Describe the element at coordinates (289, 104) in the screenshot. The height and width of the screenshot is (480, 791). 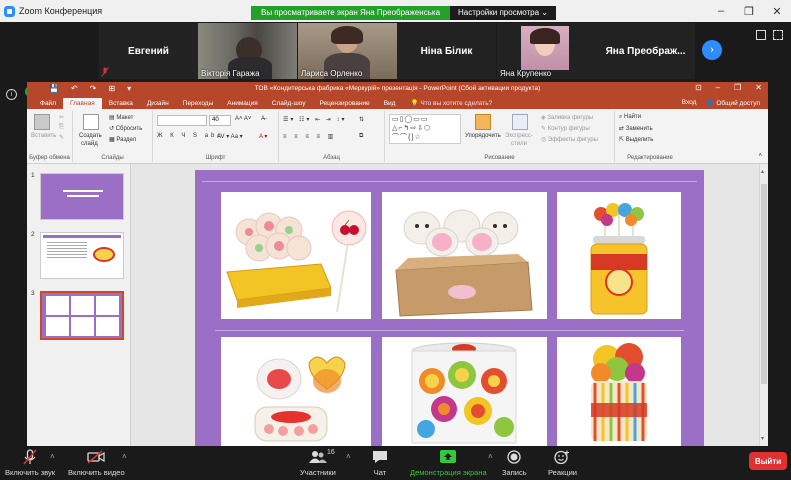
I see `tab-slideshow: Слайд-шоу` at that location.